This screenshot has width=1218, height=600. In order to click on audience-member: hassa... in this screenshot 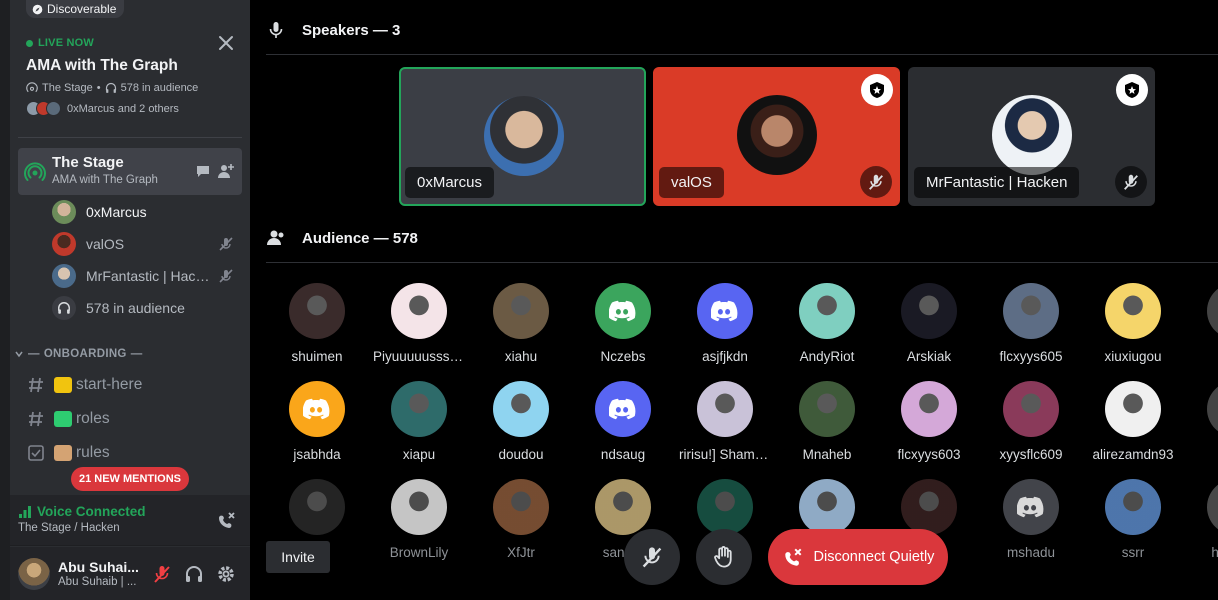, I will do `click(1201, 519)`.